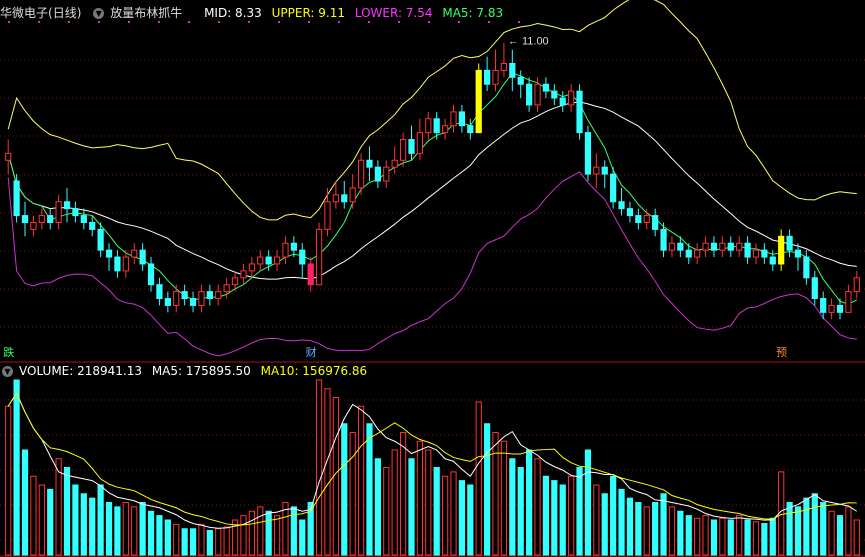  Describe the element at coordinates (80, 371) in the screenshot. I see `volume-value: VOLUME: 218941.13` at that location.